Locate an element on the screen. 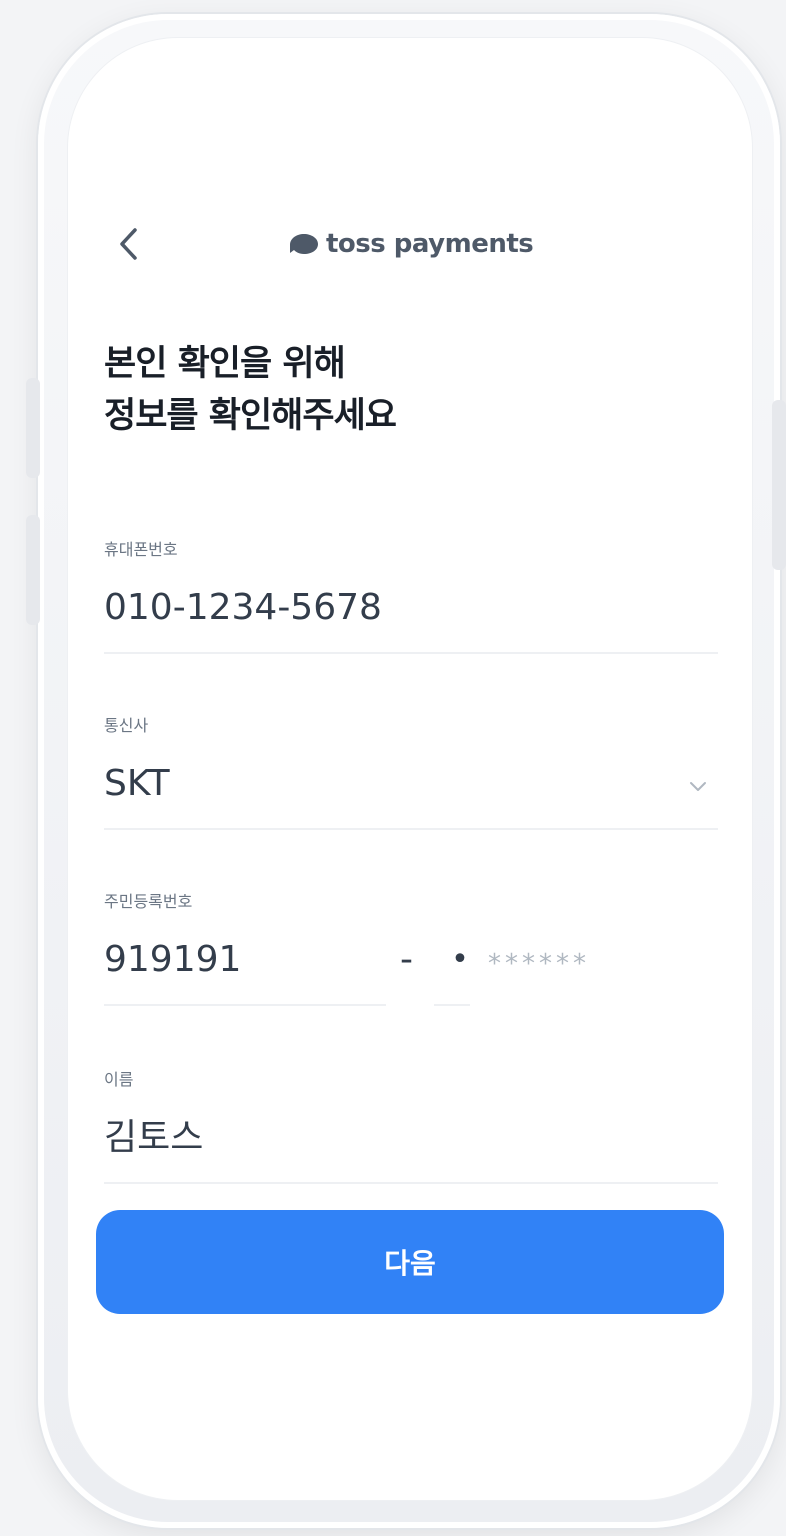  carrier-field: 통신사 SKT is located at coordinates (411, 772).